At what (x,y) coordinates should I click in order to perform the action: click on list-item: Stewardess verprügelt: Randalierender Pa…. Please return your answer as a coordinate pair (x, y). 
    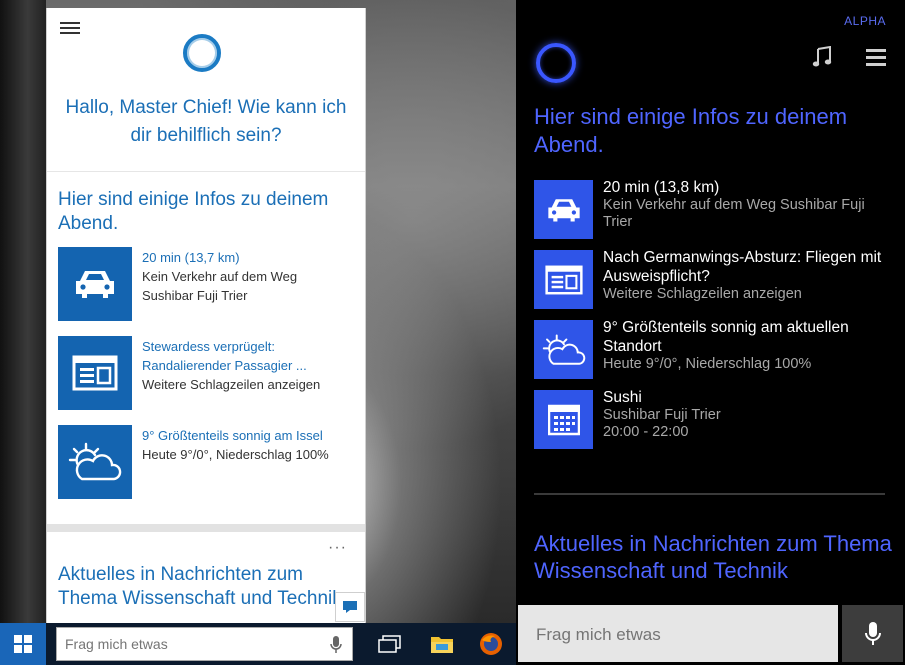
    Looking at the image, I should click on (247, 365).